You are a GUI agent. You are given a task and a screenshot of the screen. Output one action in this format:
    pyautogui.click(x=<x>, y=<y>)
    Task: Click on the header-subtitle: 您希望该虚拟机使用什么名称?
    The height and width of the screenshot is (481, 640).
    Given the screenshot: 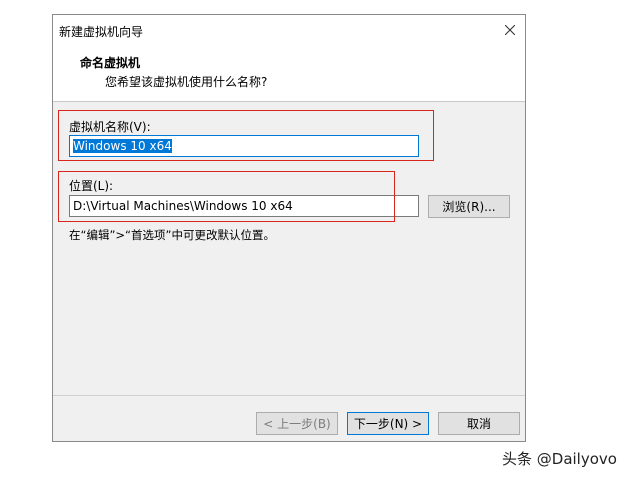 What is the action you would take?
    pyautogui.click(x=186, y=82)
    